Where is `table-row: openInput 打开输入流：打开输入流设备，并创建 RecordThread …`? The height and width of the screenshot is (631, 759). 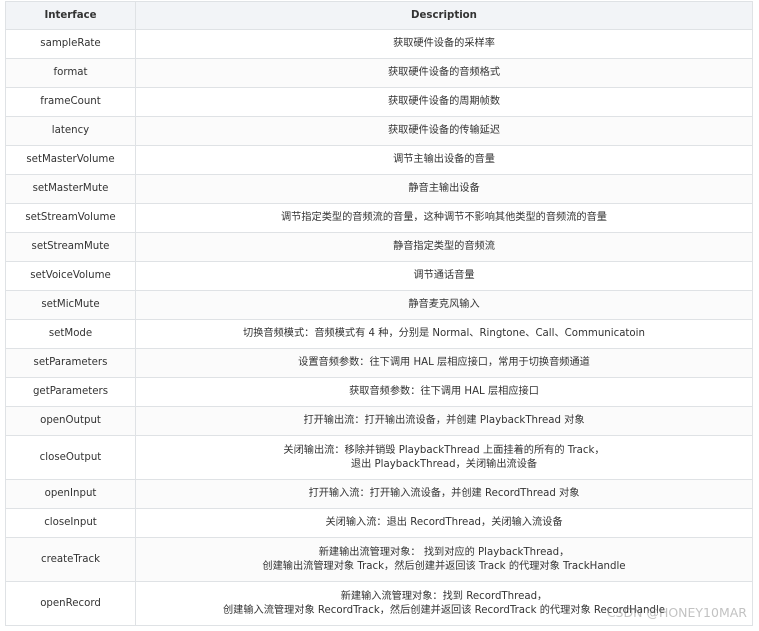 table-row: openInput 打开输入流：打开输入流设备，并创建 RecordThread … is located at coordinates (379, 494).